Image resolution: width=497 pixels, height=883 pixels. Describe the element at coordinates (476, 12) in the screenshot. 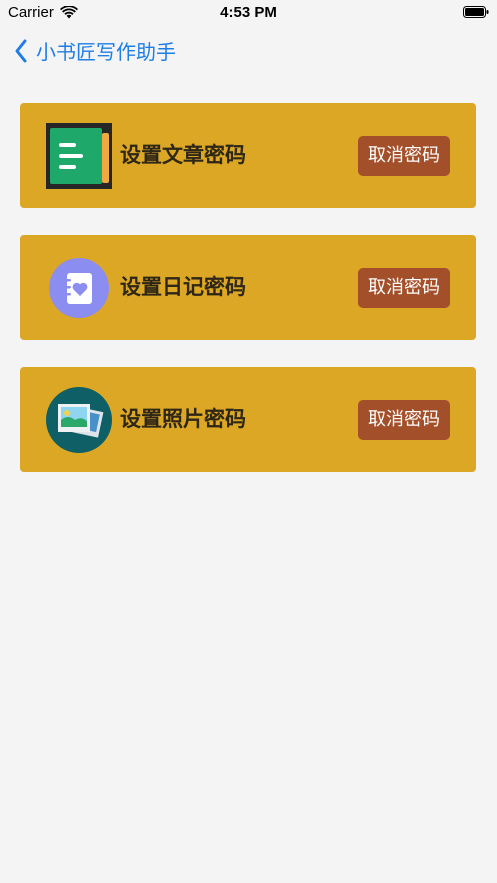

I see `battery-full-icon` at that location.